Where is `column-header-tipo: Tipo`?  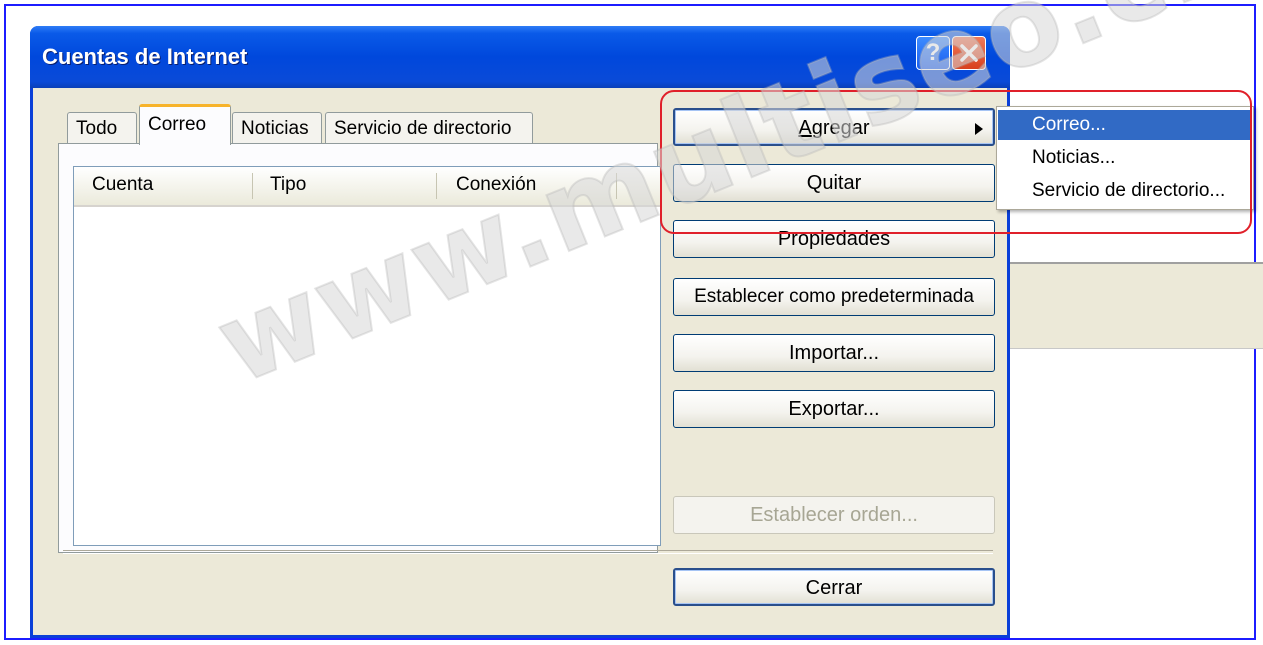
column-header-tipo: Tipo is located at coordinates (288, 185).